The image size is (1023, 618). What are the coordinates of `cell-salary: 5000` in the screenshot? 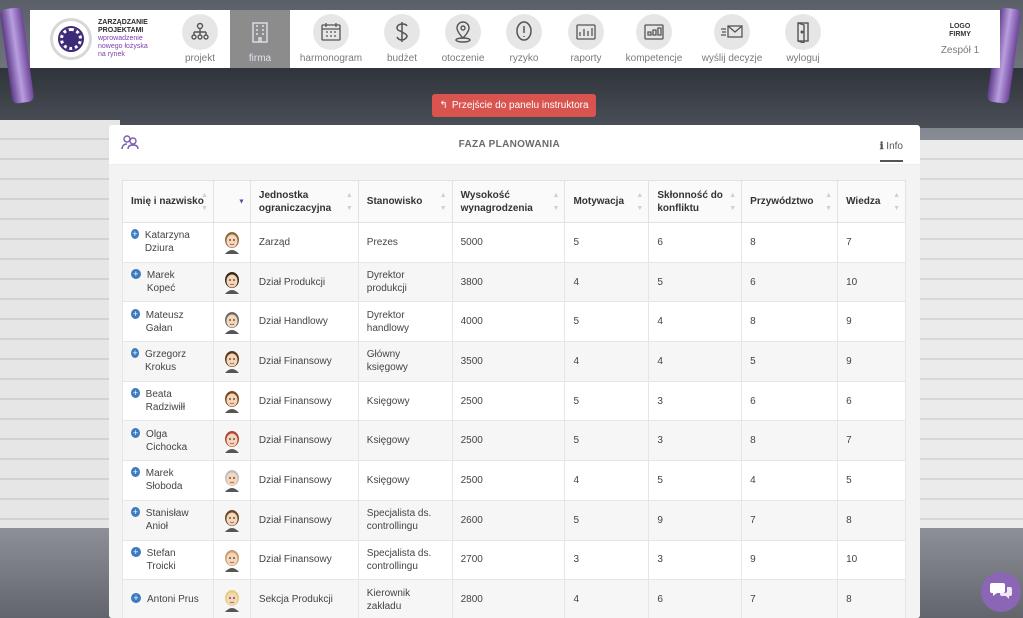 It's located at (508, 242).